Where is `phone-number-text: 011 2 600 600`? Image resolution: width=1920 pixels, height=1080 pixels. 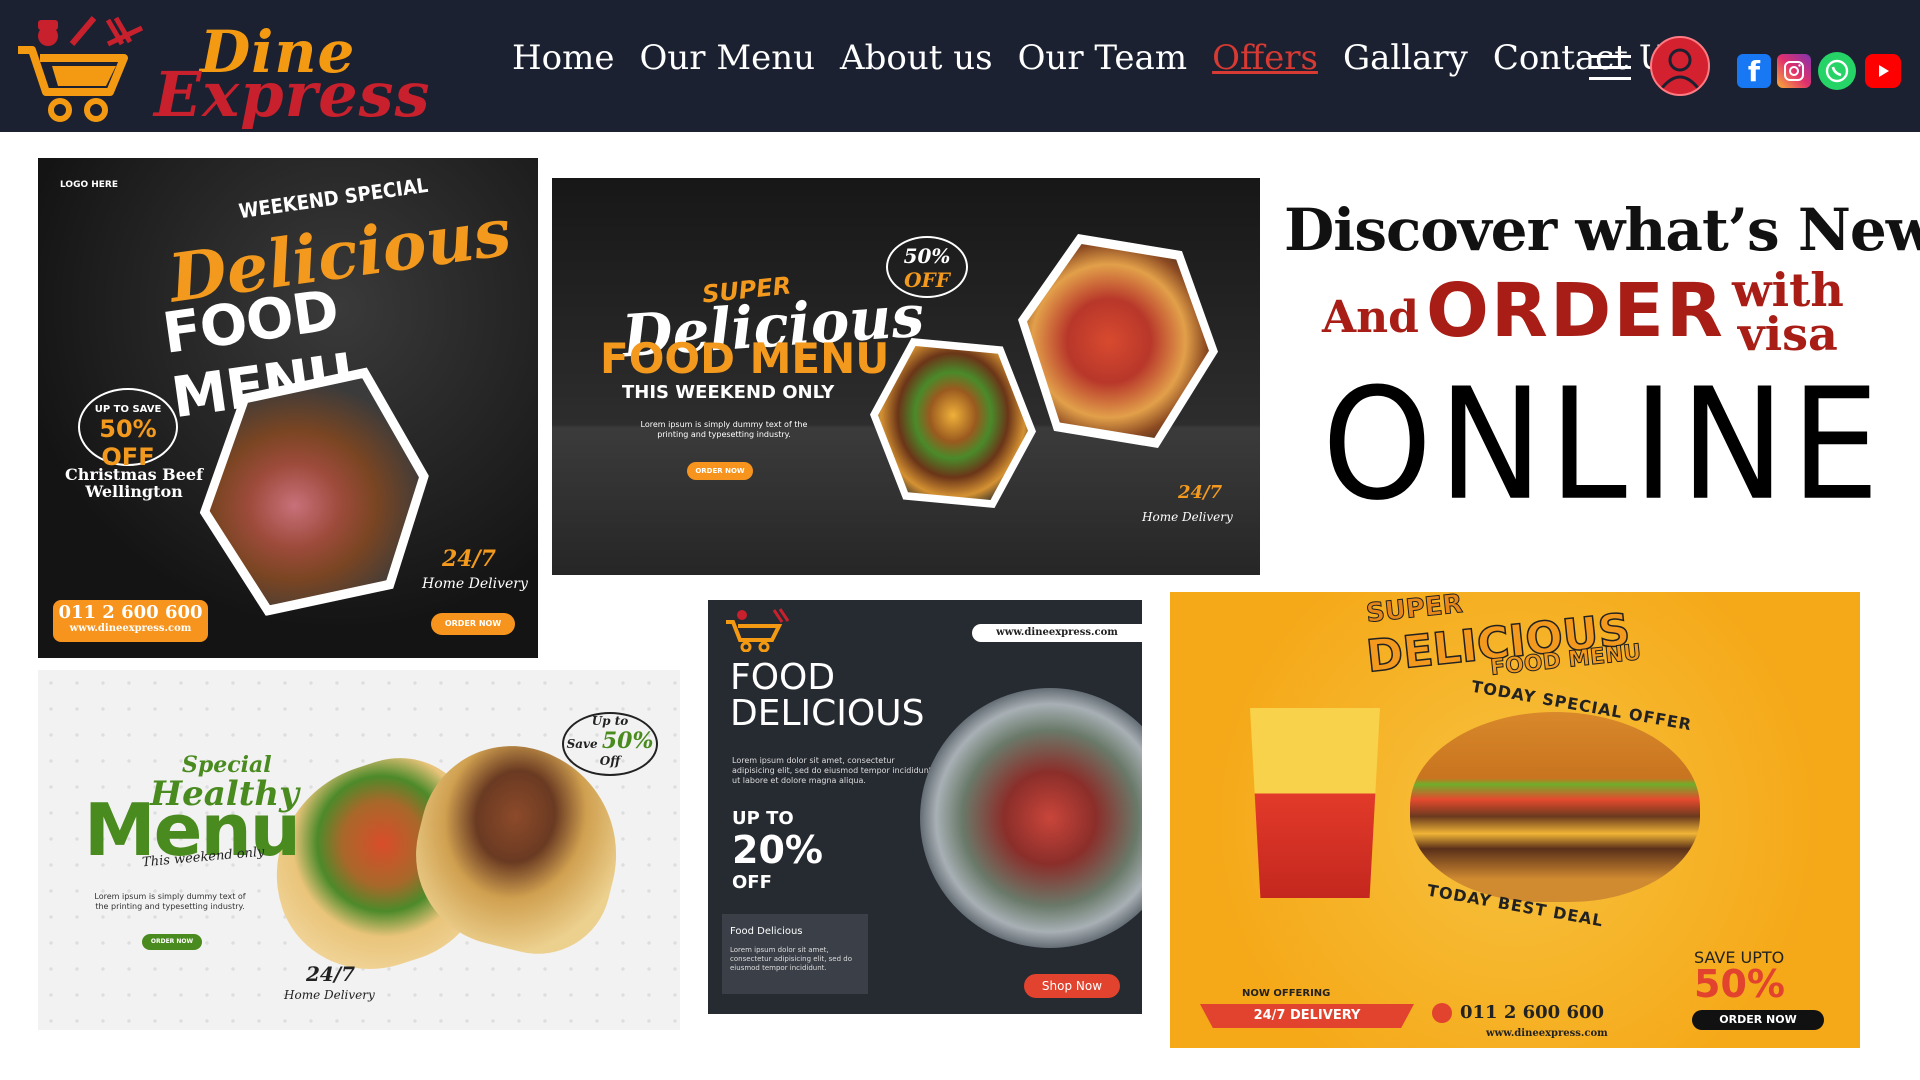 phone-number-text: 011 2 600 600 is located at coordinates (1532, 1012).